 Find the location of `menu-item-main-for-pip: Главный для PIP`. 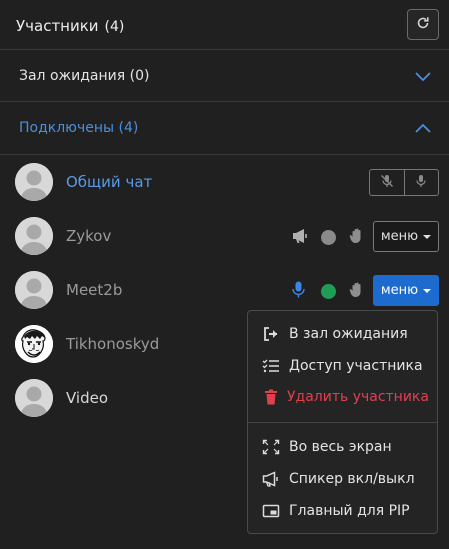

menu-item-main-for-pip: Главный для PIP is located at coordinates (343, 511).